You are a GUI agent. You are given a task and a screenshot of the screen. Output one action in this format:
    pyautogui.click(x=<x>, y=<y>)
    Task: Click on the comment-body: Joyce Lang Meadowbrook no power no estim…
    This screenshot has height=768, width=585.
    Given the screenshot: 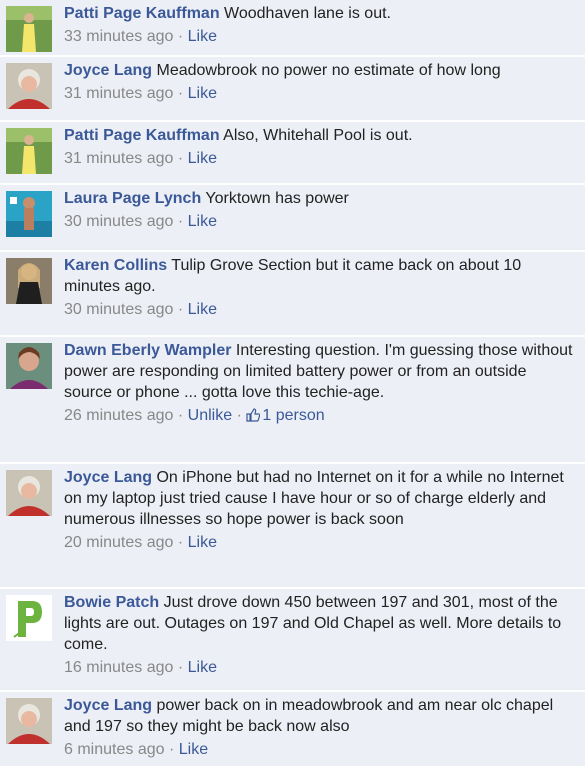 What is the action you would take?
    pyautogui.click(x=319, y=70)
    